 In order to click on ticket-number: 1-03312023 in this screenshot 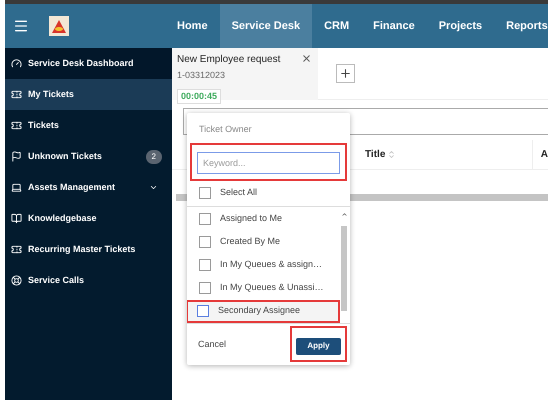, I will do `click(201, 75)`.